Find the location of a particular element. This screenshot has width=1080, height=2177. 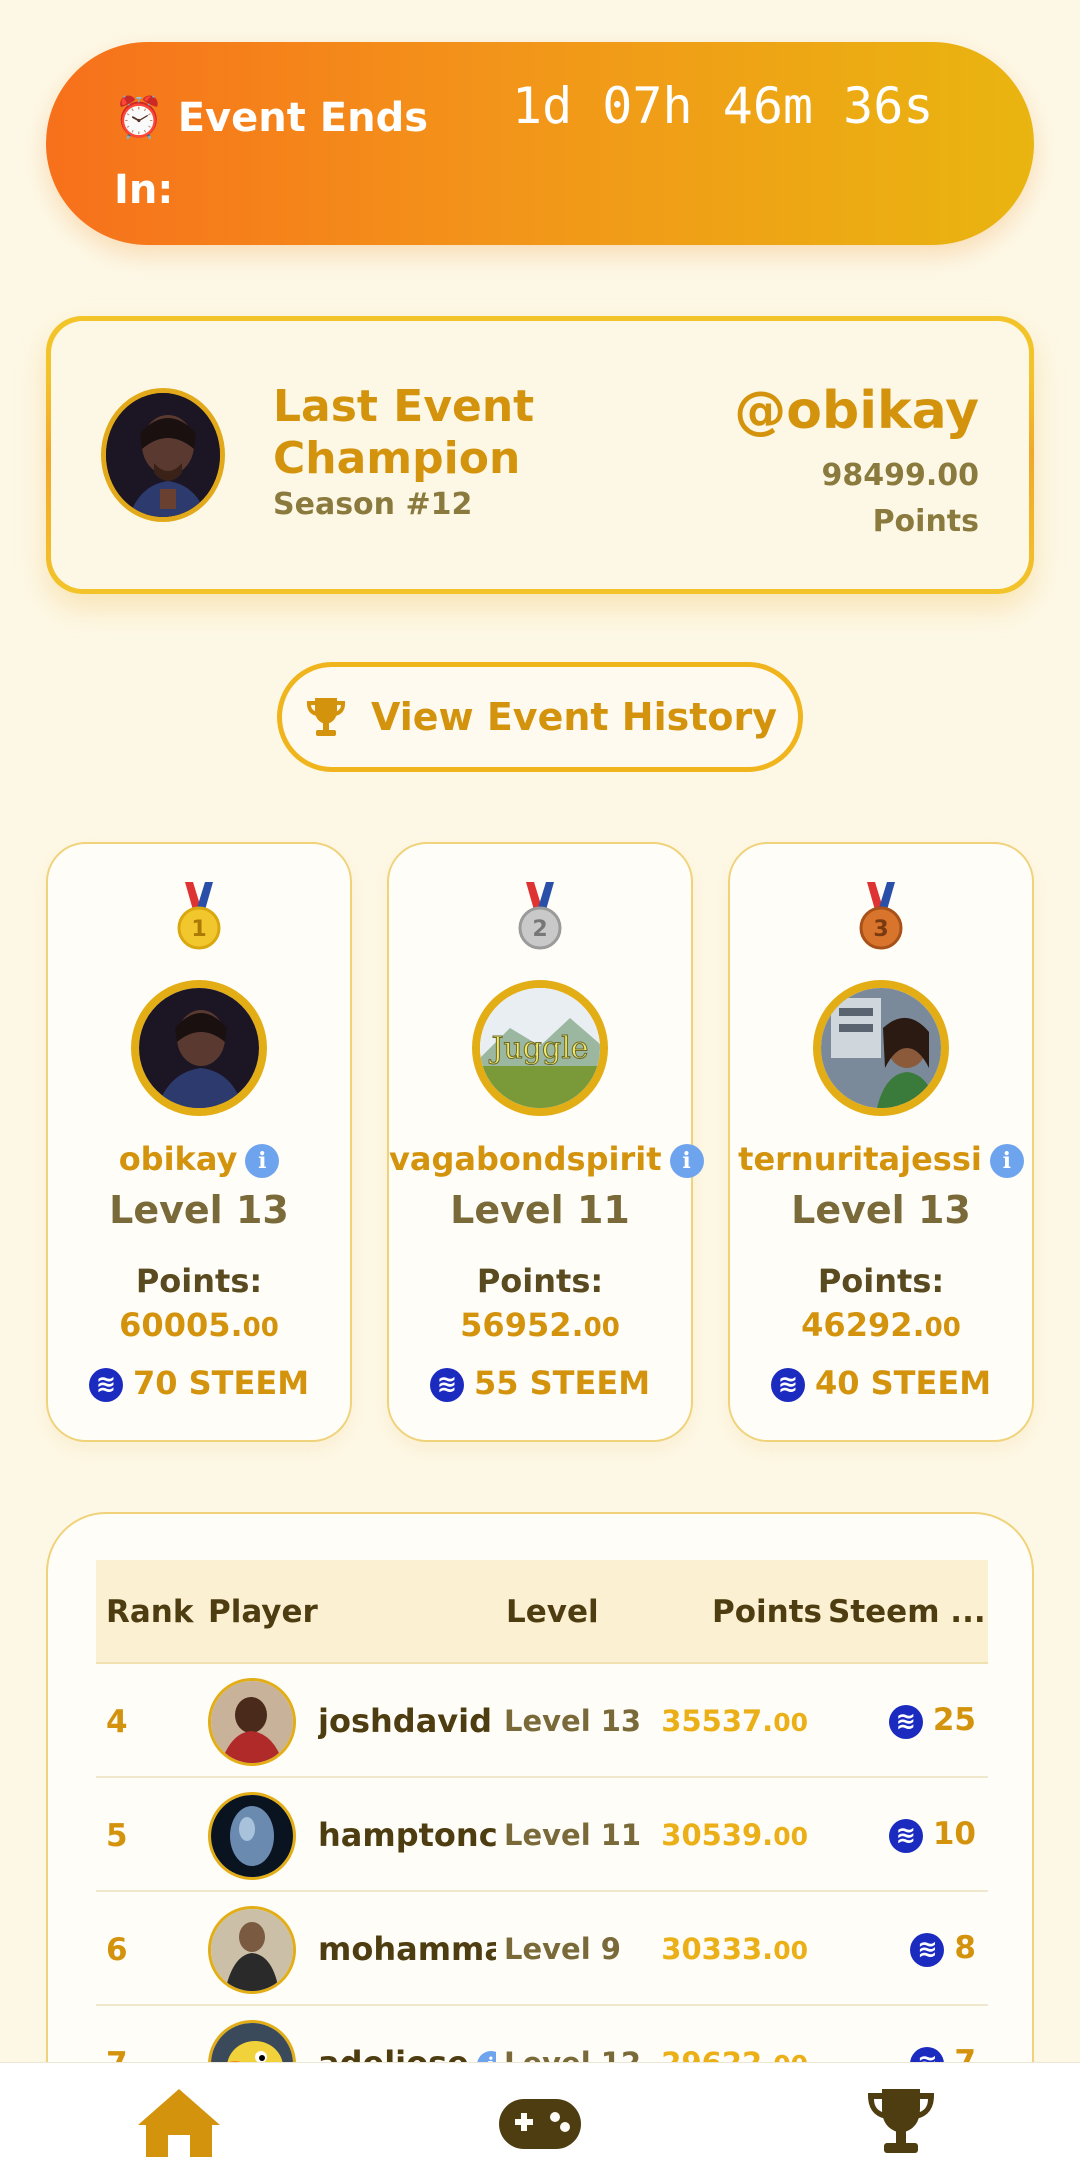

podium-reward: 55 STEEM is located at coordinates (540, 1383).